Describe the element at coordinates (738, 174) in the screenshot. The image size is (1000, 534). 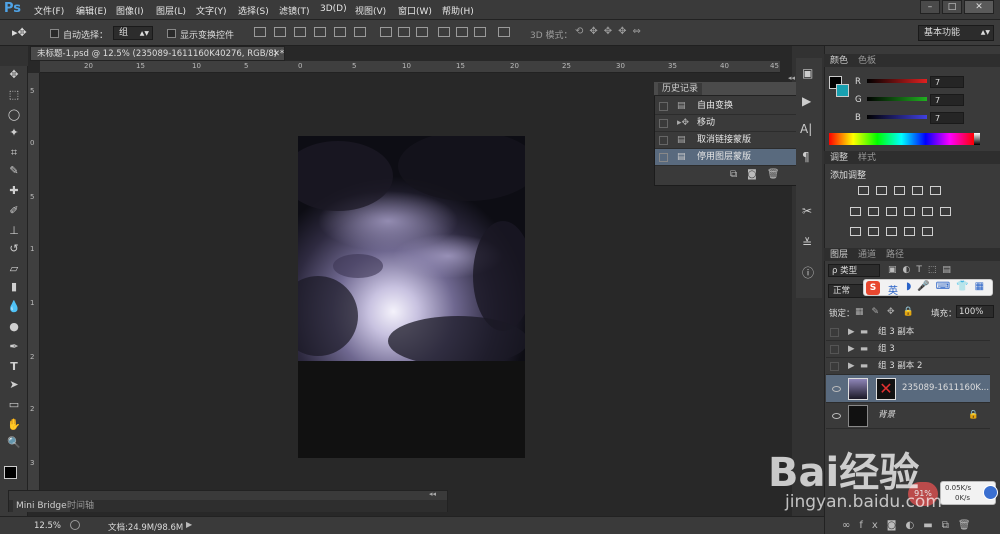
I see `new-document-icon: ⧉` at that location.